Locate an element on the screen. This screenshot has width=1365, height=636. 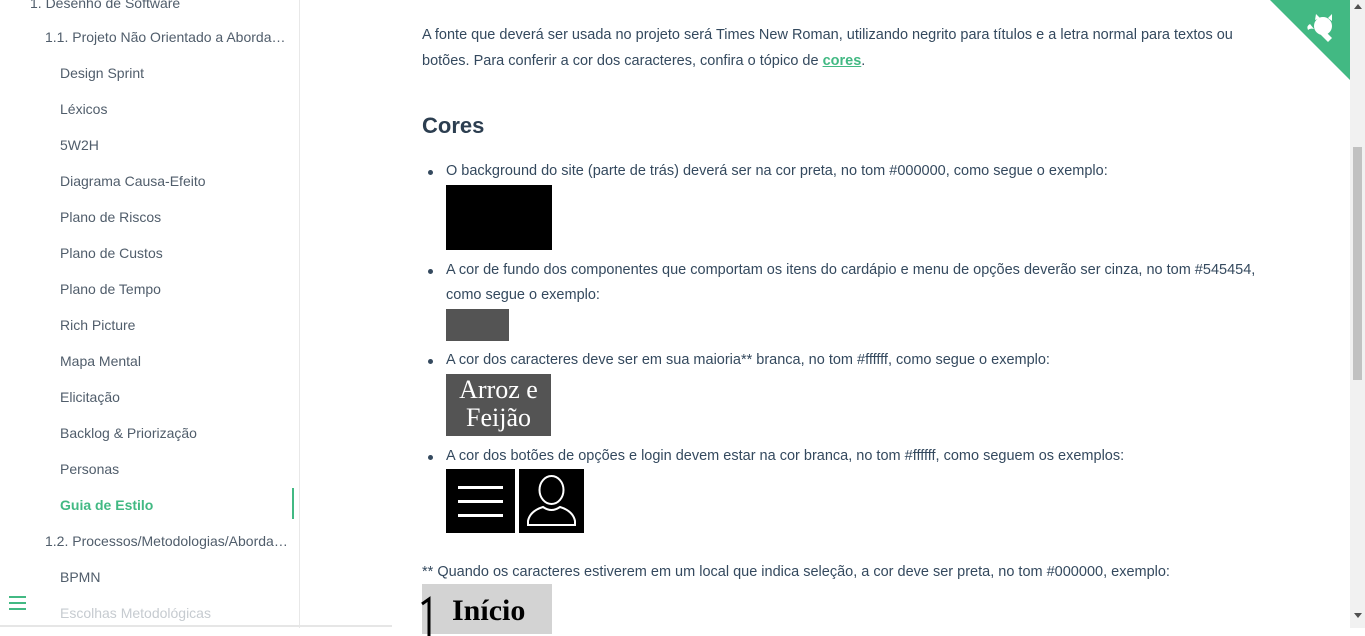
login-button-sample is located at coordinates (551, 501).